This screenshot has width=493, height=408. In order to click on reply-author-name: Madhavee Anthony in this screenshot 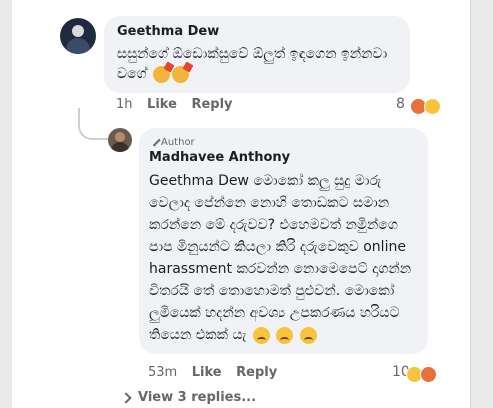, I will do `click(219, 157)`.